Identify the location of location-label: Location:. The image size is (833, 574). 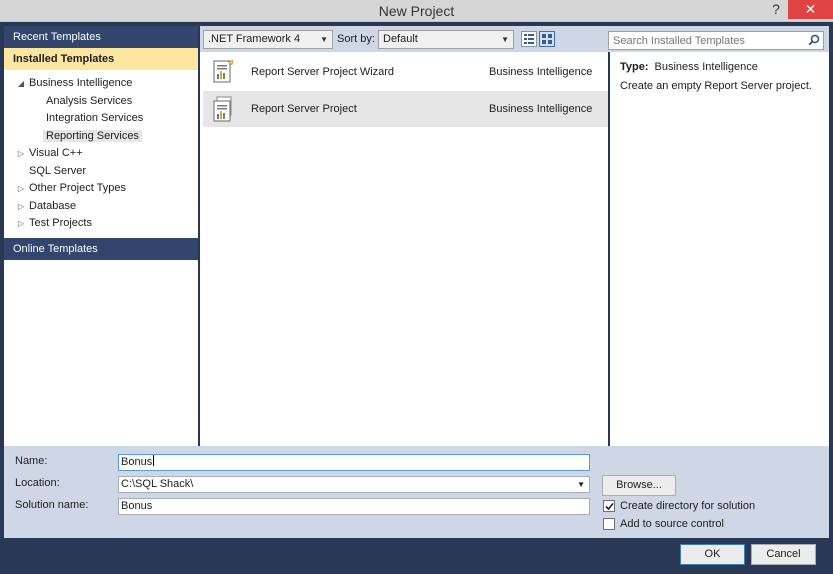
(37, 483).